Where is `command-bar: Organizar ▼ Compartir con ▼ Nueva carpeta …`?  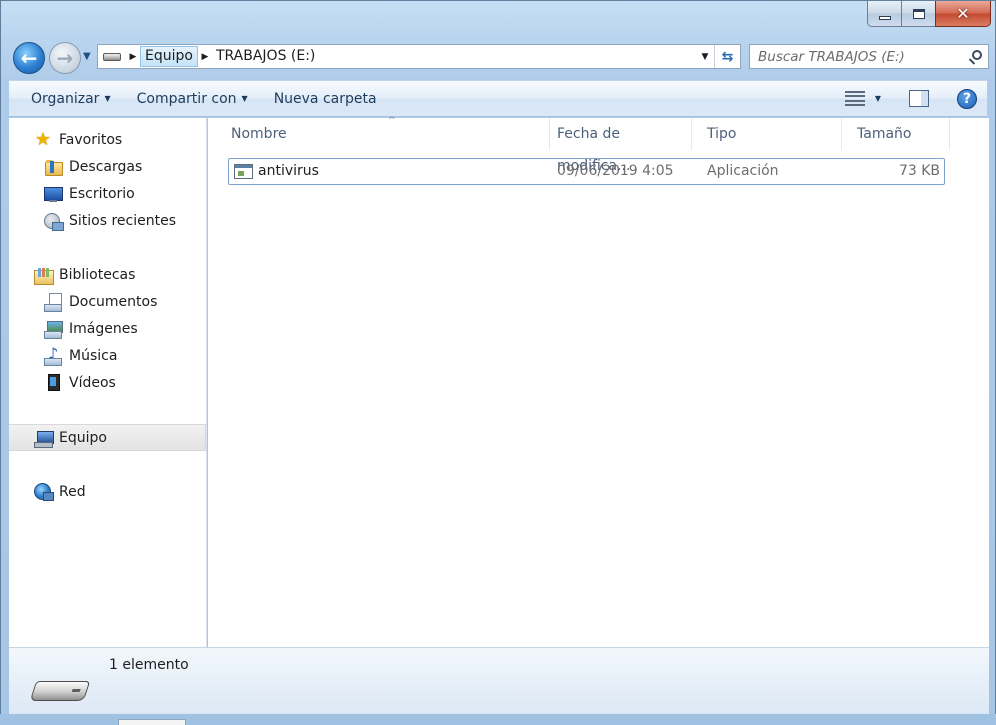
command-bar: Organizar ▼ Compartir con ▼ Nueva carpeta … is located at coordinates (498, 98).